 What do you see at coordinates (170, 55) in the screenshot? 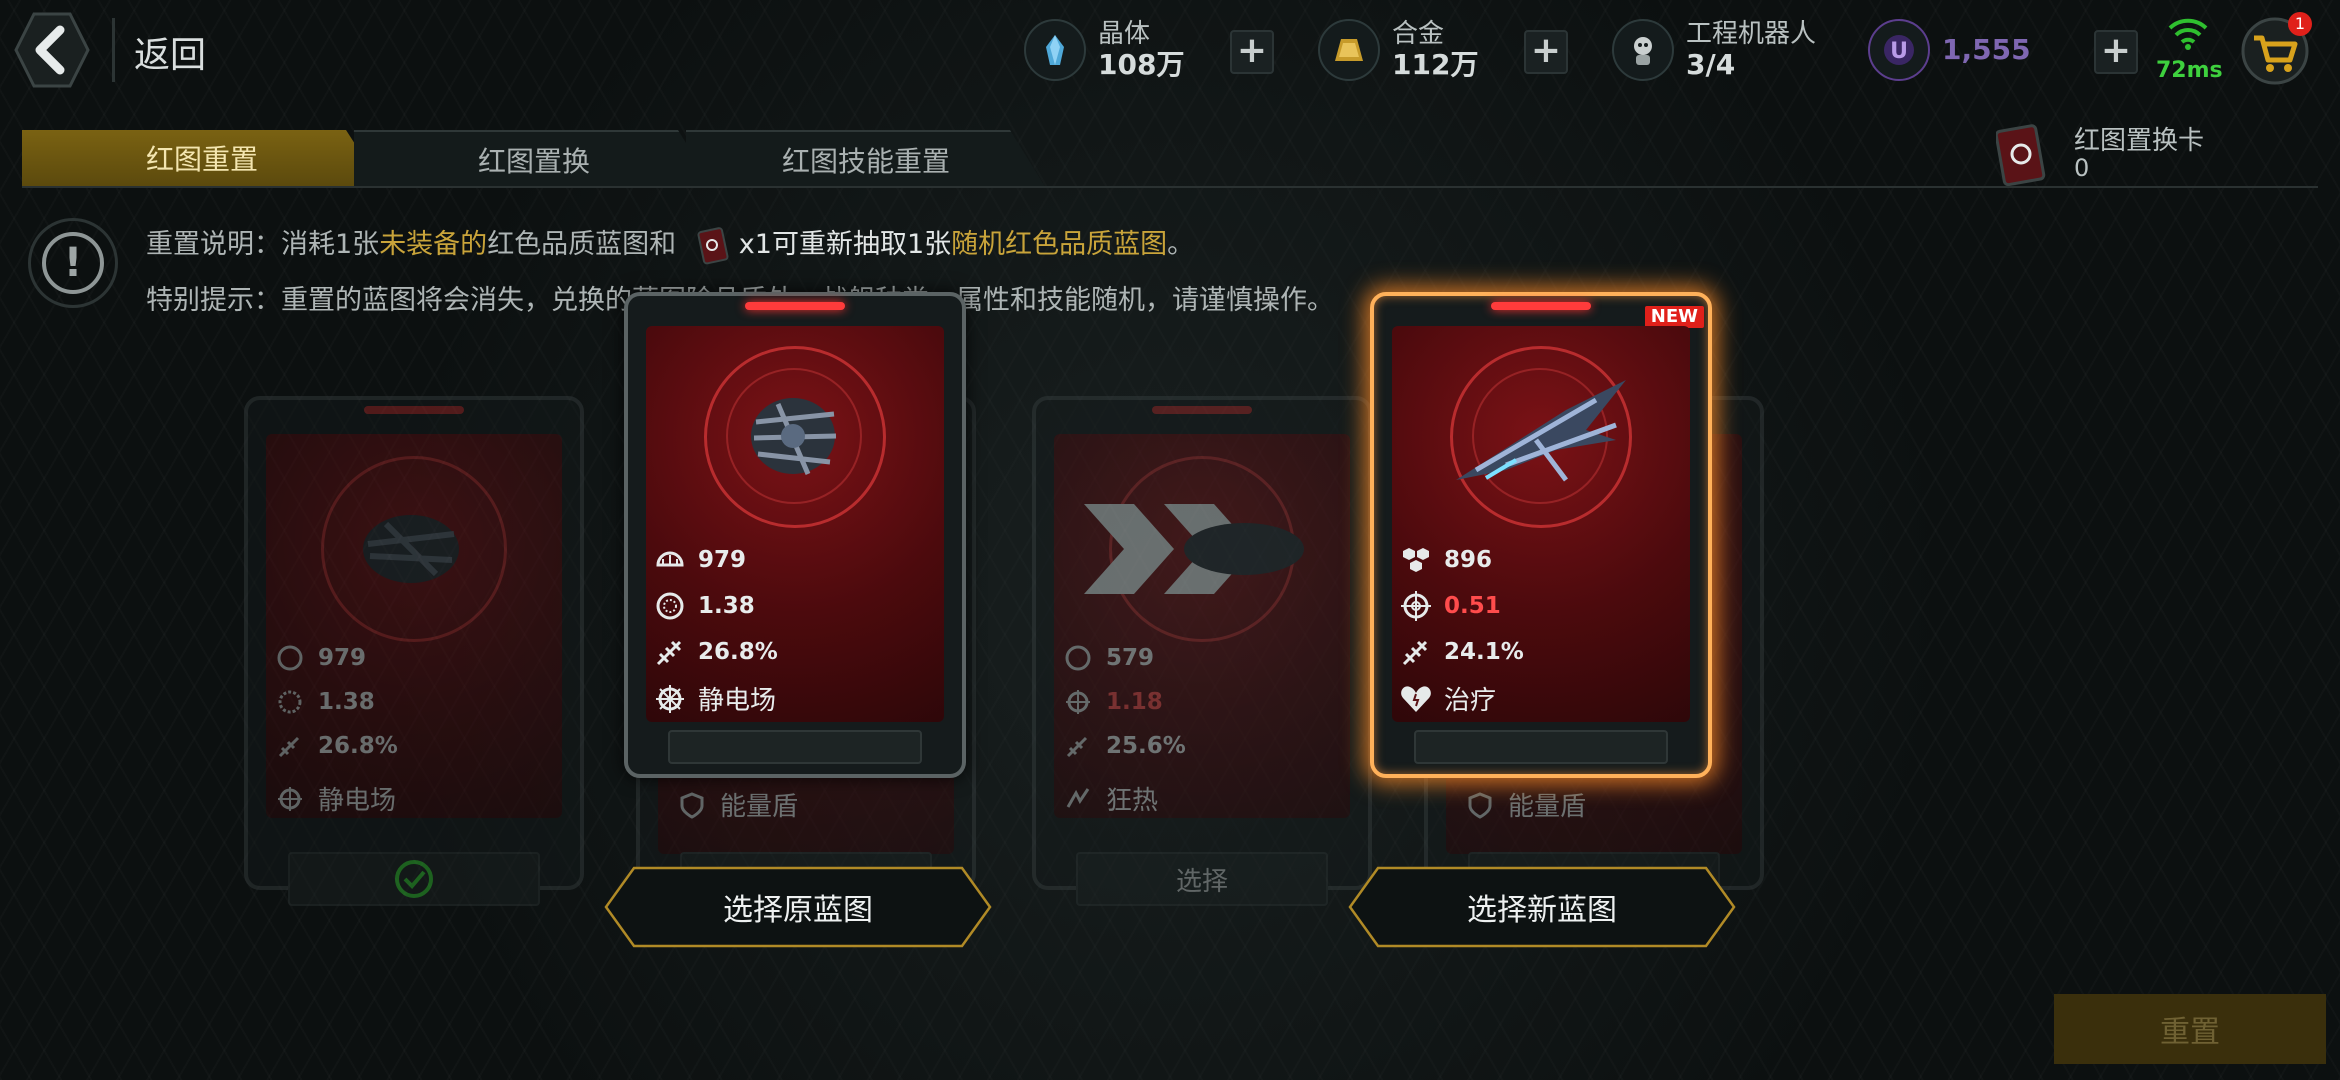
I see `back-label: 返回` at bounding box center [170, 55].